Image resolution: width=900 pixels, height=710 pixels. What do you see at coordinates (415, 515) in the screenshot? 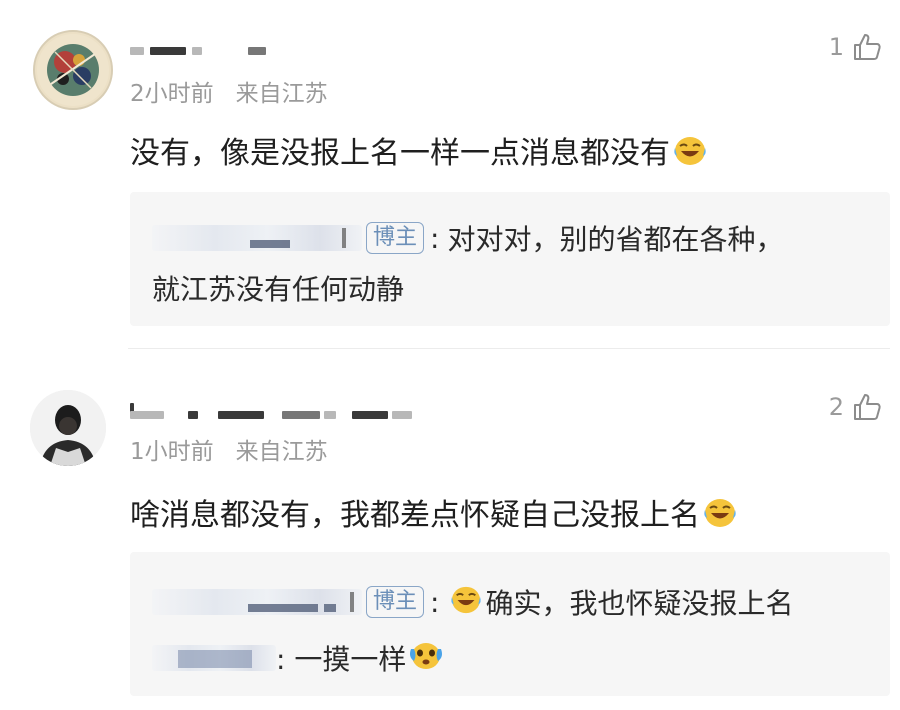
I see `comment-body: 啥消息都没有，我都差点怀疑自己没报上名` at bounding box center [415, 515].